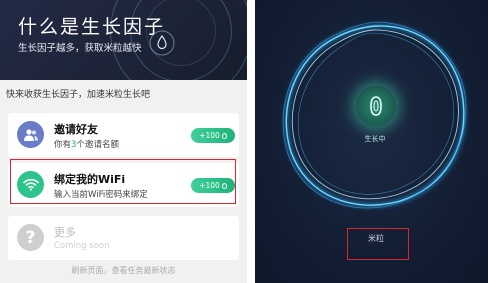  What do you see at coordinates (92, 27) in the screenshot?
I see `page-title: 什么是生长因子` at bounding box center [92, 27].